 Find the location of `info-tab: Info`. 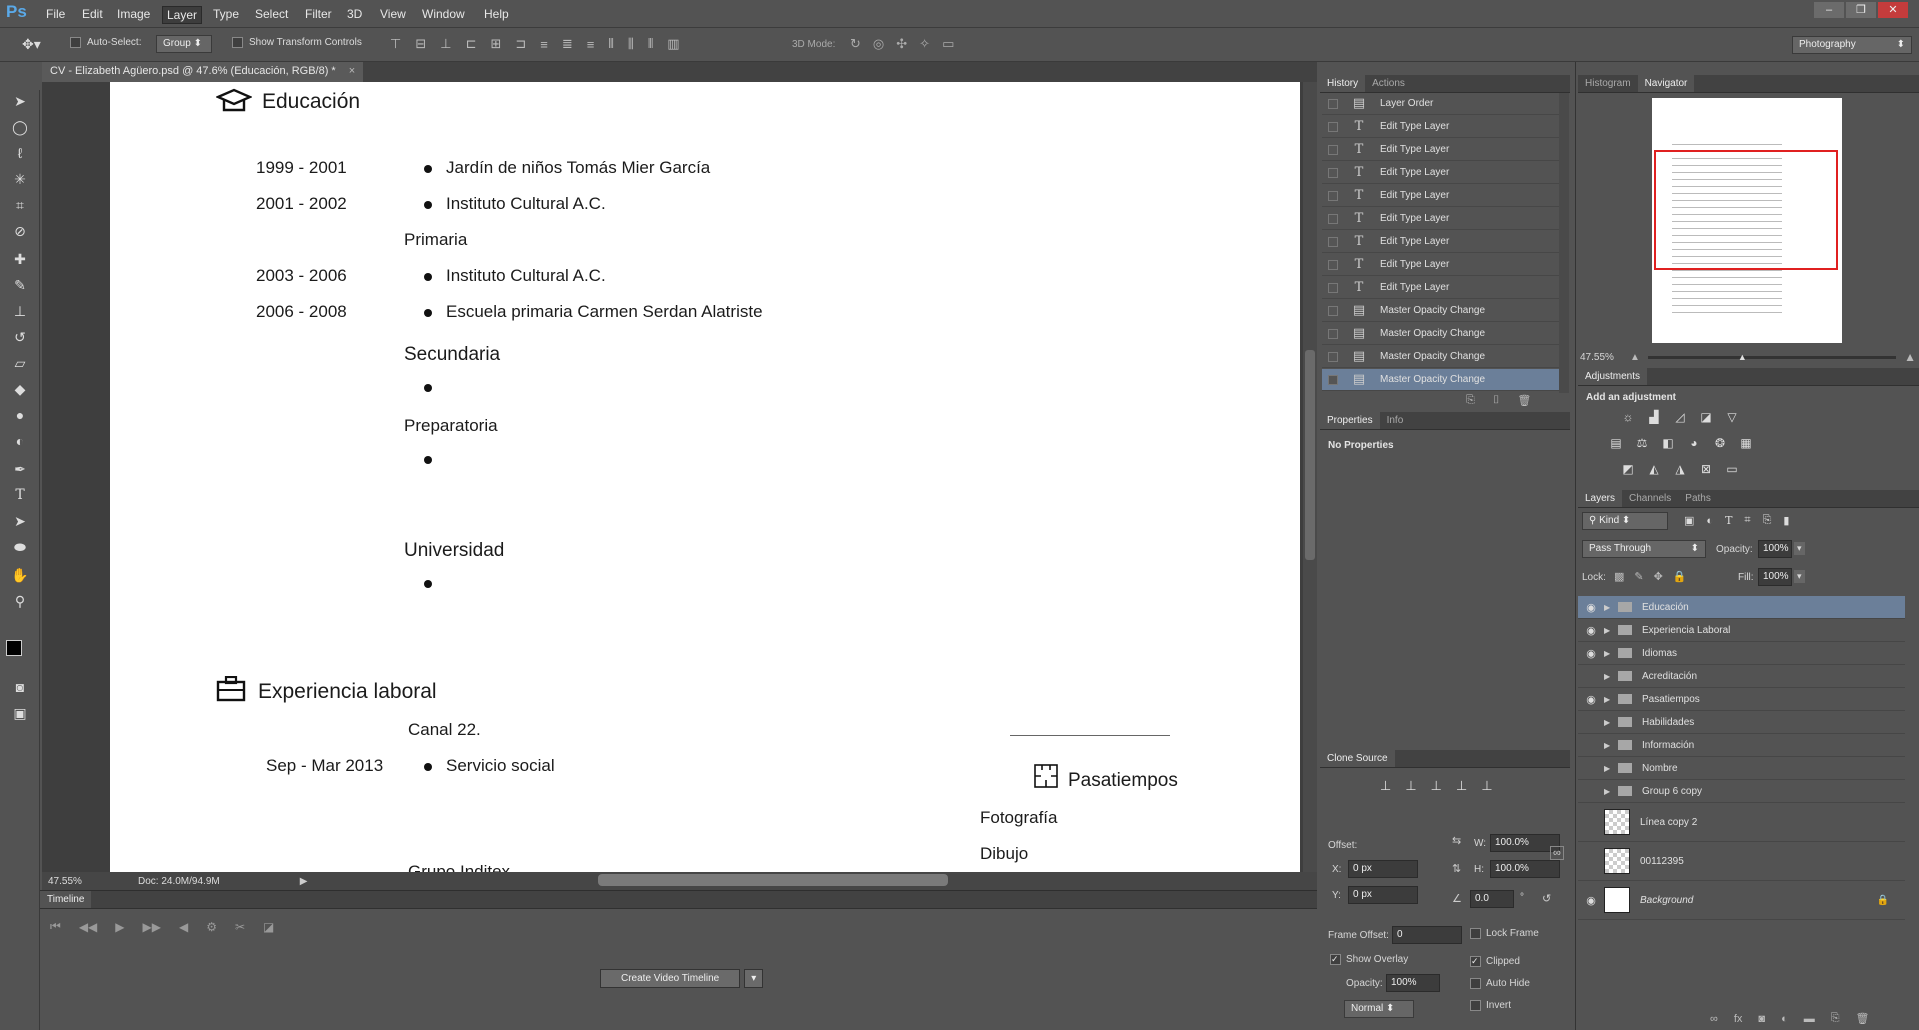

info-tab: Info is located at coordinates (1395, 420).